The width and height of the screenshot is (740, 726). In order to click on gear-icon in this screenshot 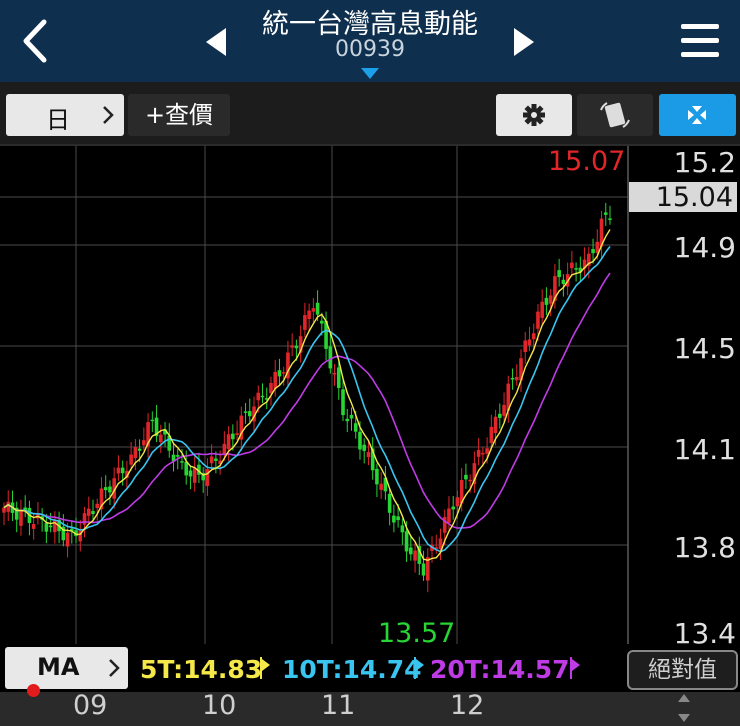, I will do `click(534, 115)`.